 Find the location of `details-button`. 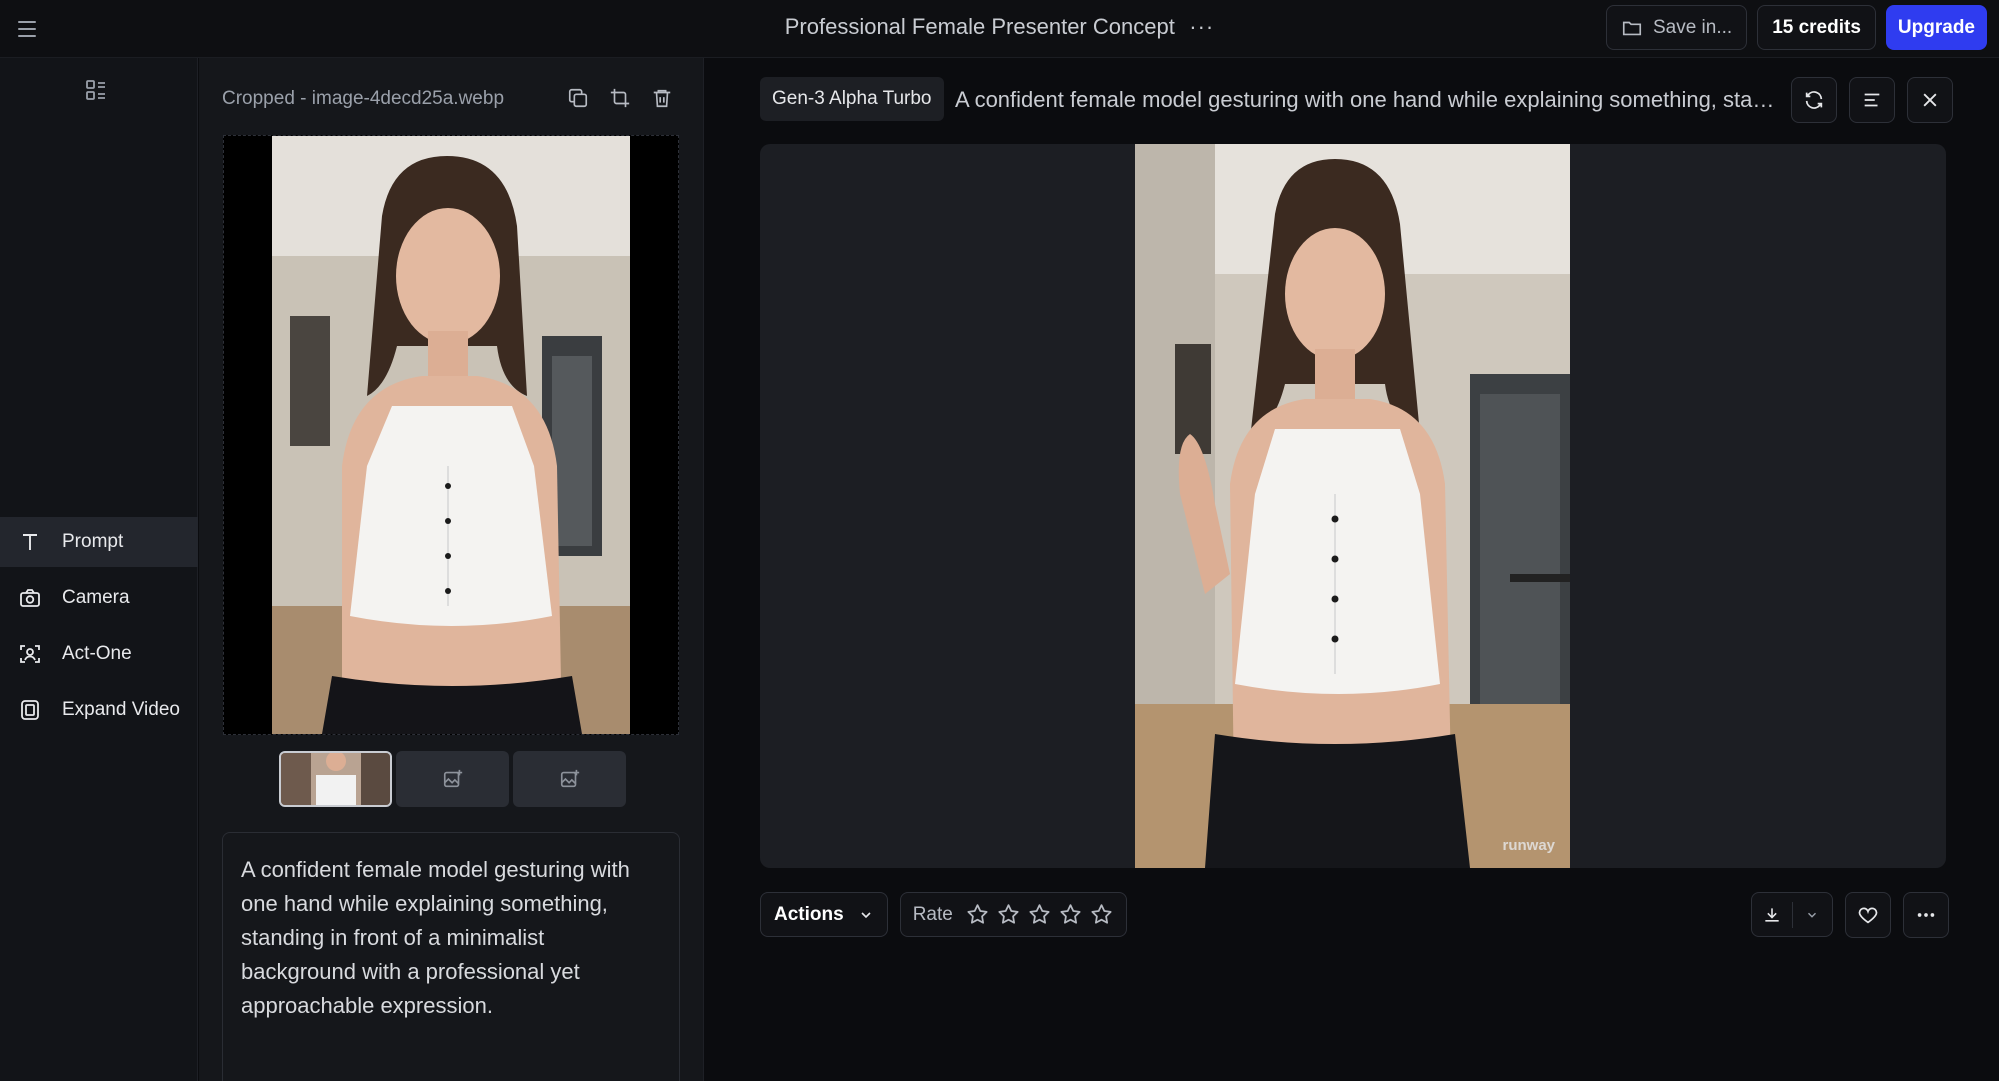

details-button is located at coordinates (1872, 100).